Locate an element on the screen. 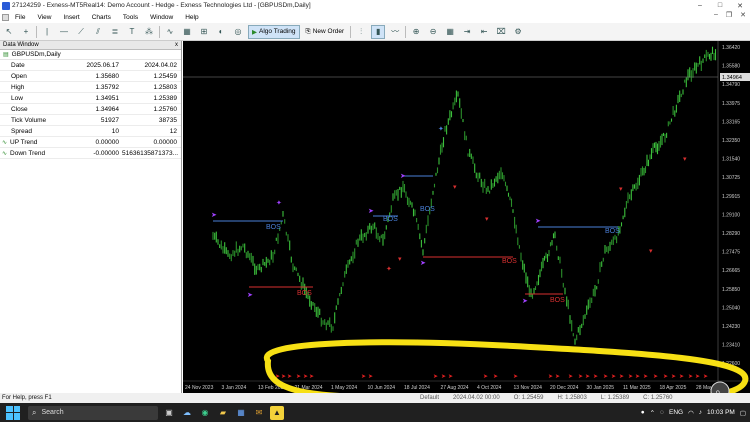 The width and height of the screenshot is (750, 422). new-order-button: ⎘ New Order is located at coordinates (325, 32).